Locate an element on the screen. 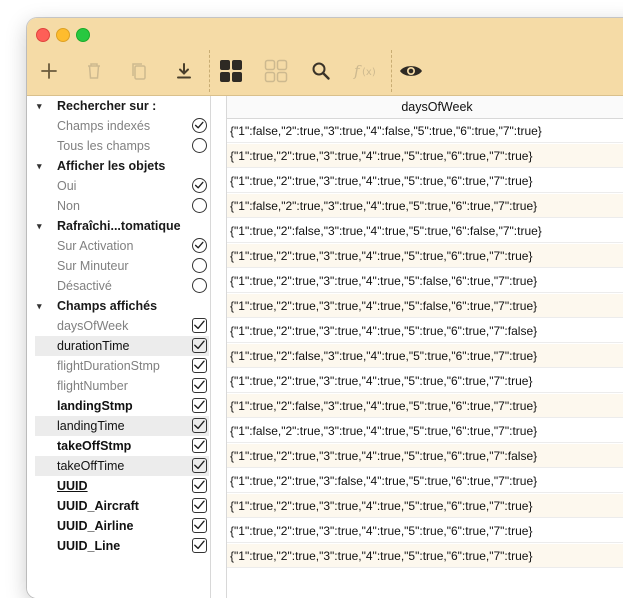 The image size is (623, 598). sidebar-option: flightDurationStmp is located at coordinates (122, 366).